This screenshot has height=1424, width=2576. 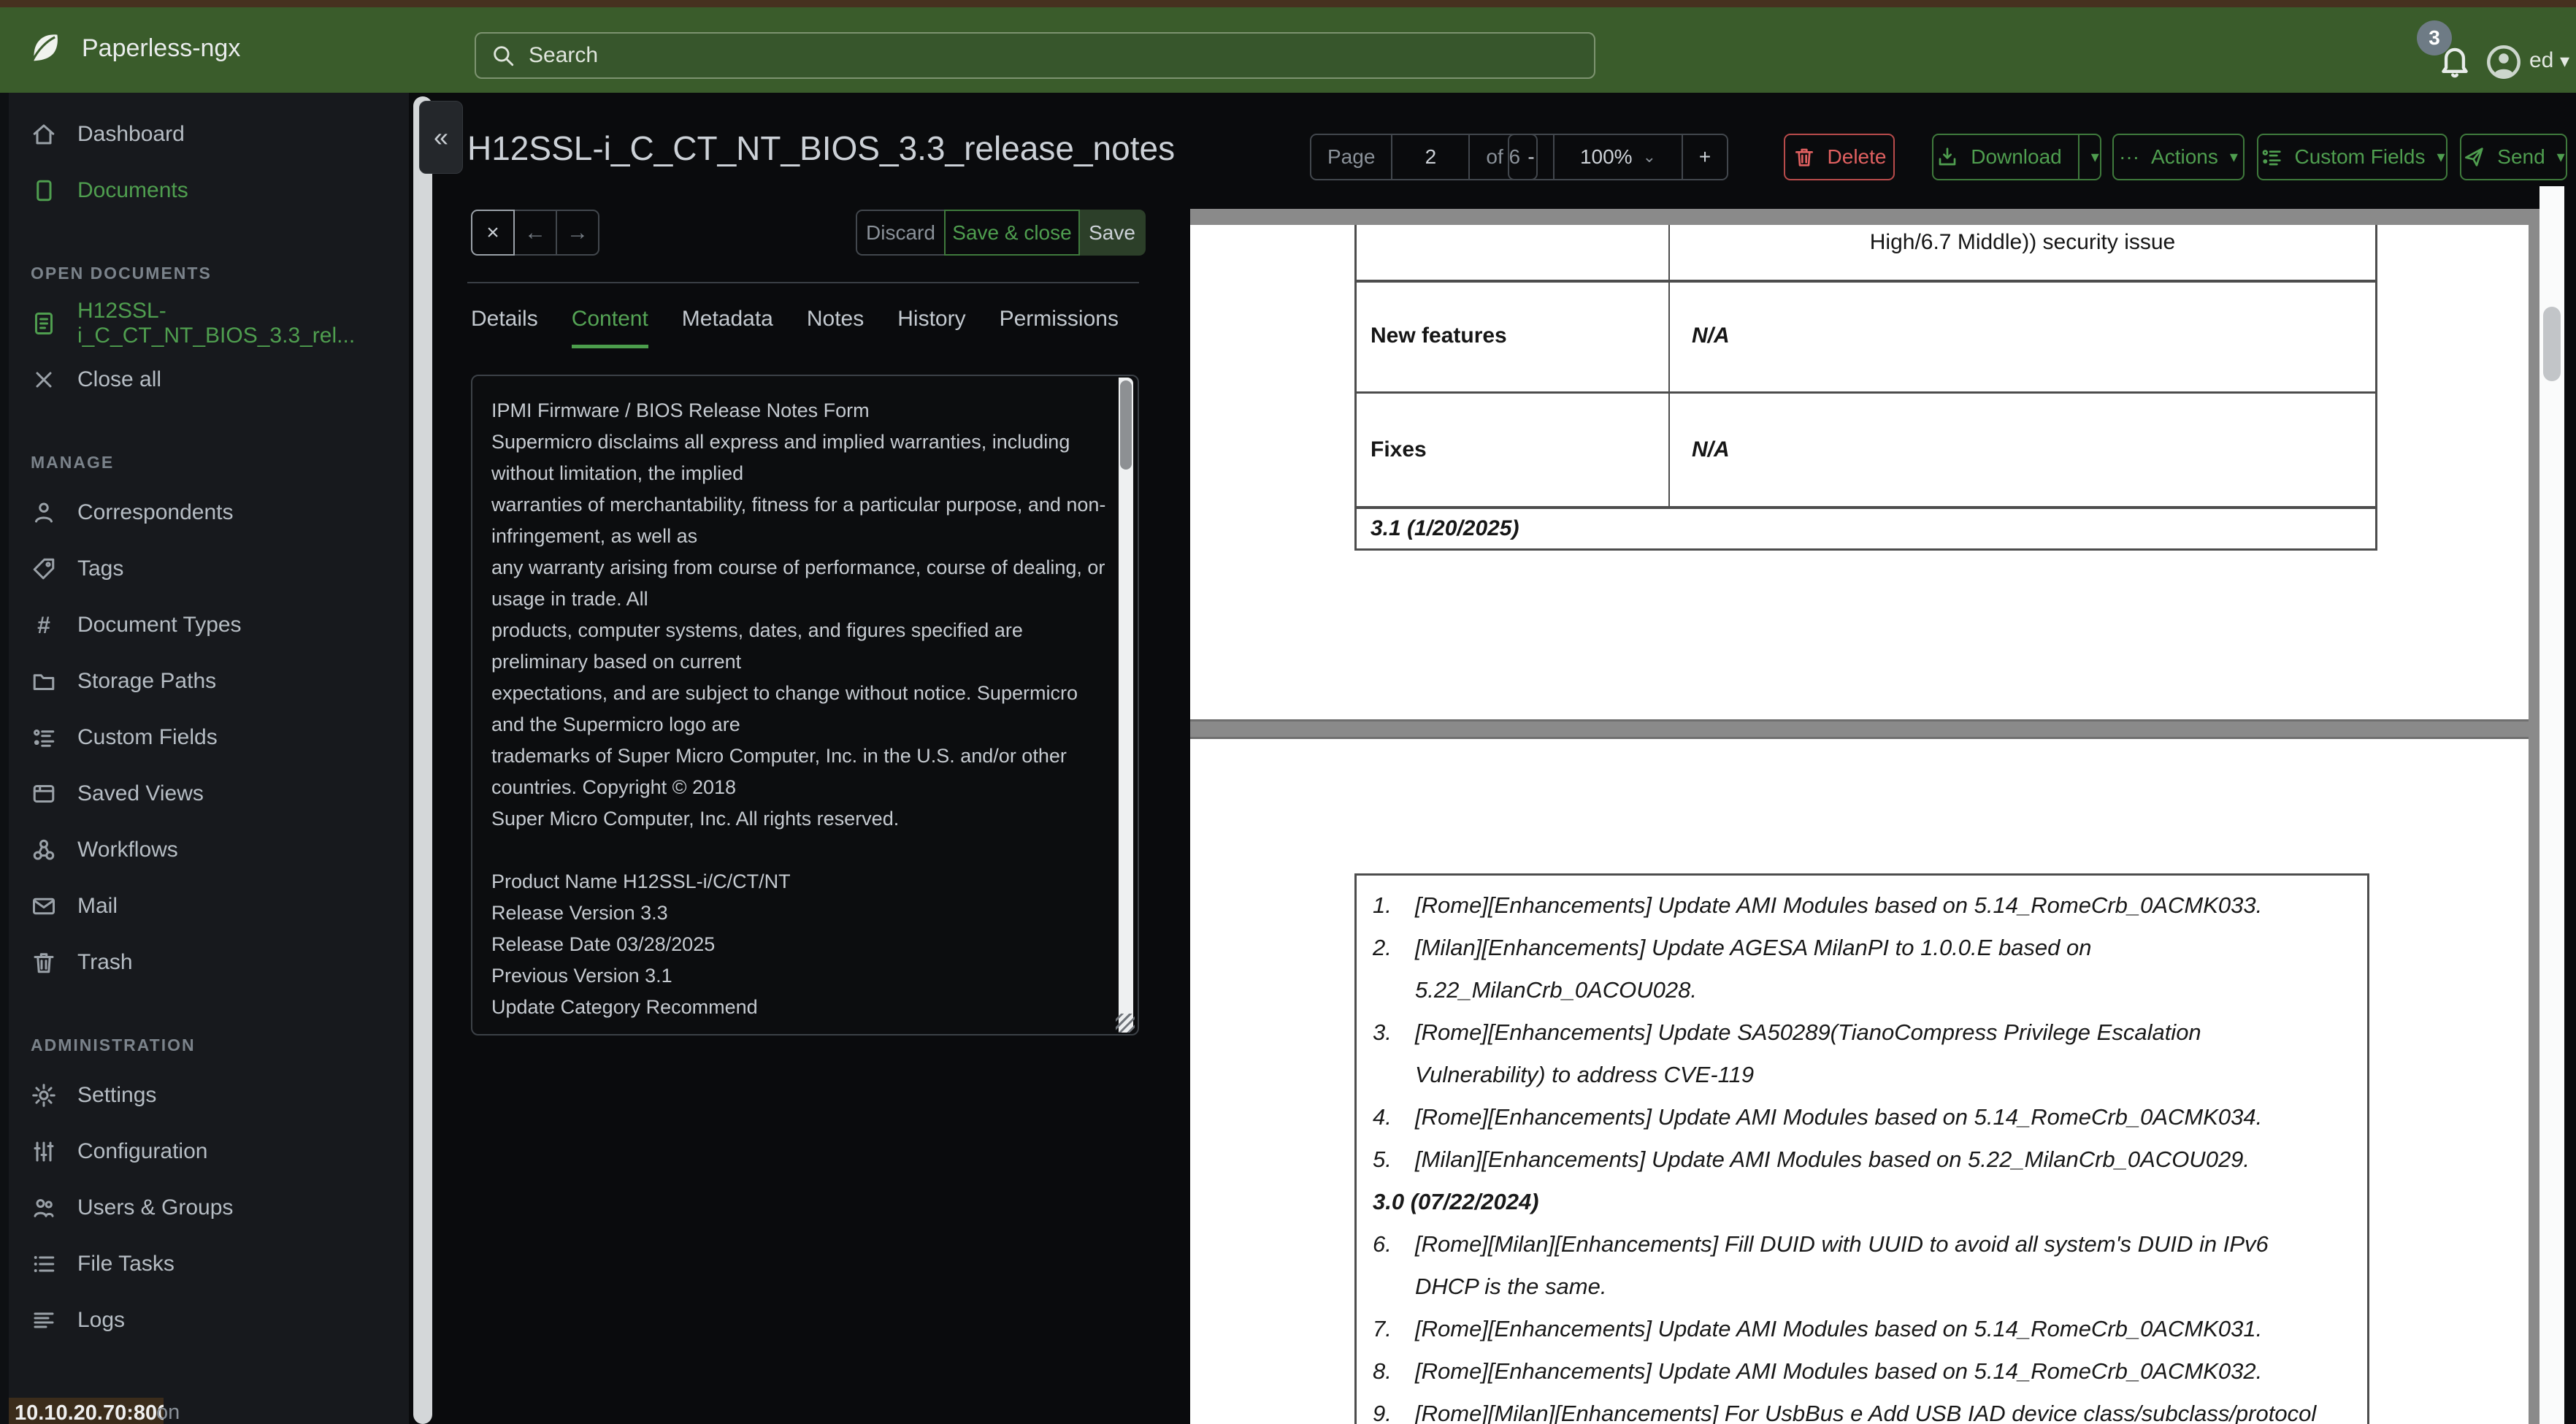 I want to click on save-button-group: Discard Save & close Save, so click(x=1001, y=233).